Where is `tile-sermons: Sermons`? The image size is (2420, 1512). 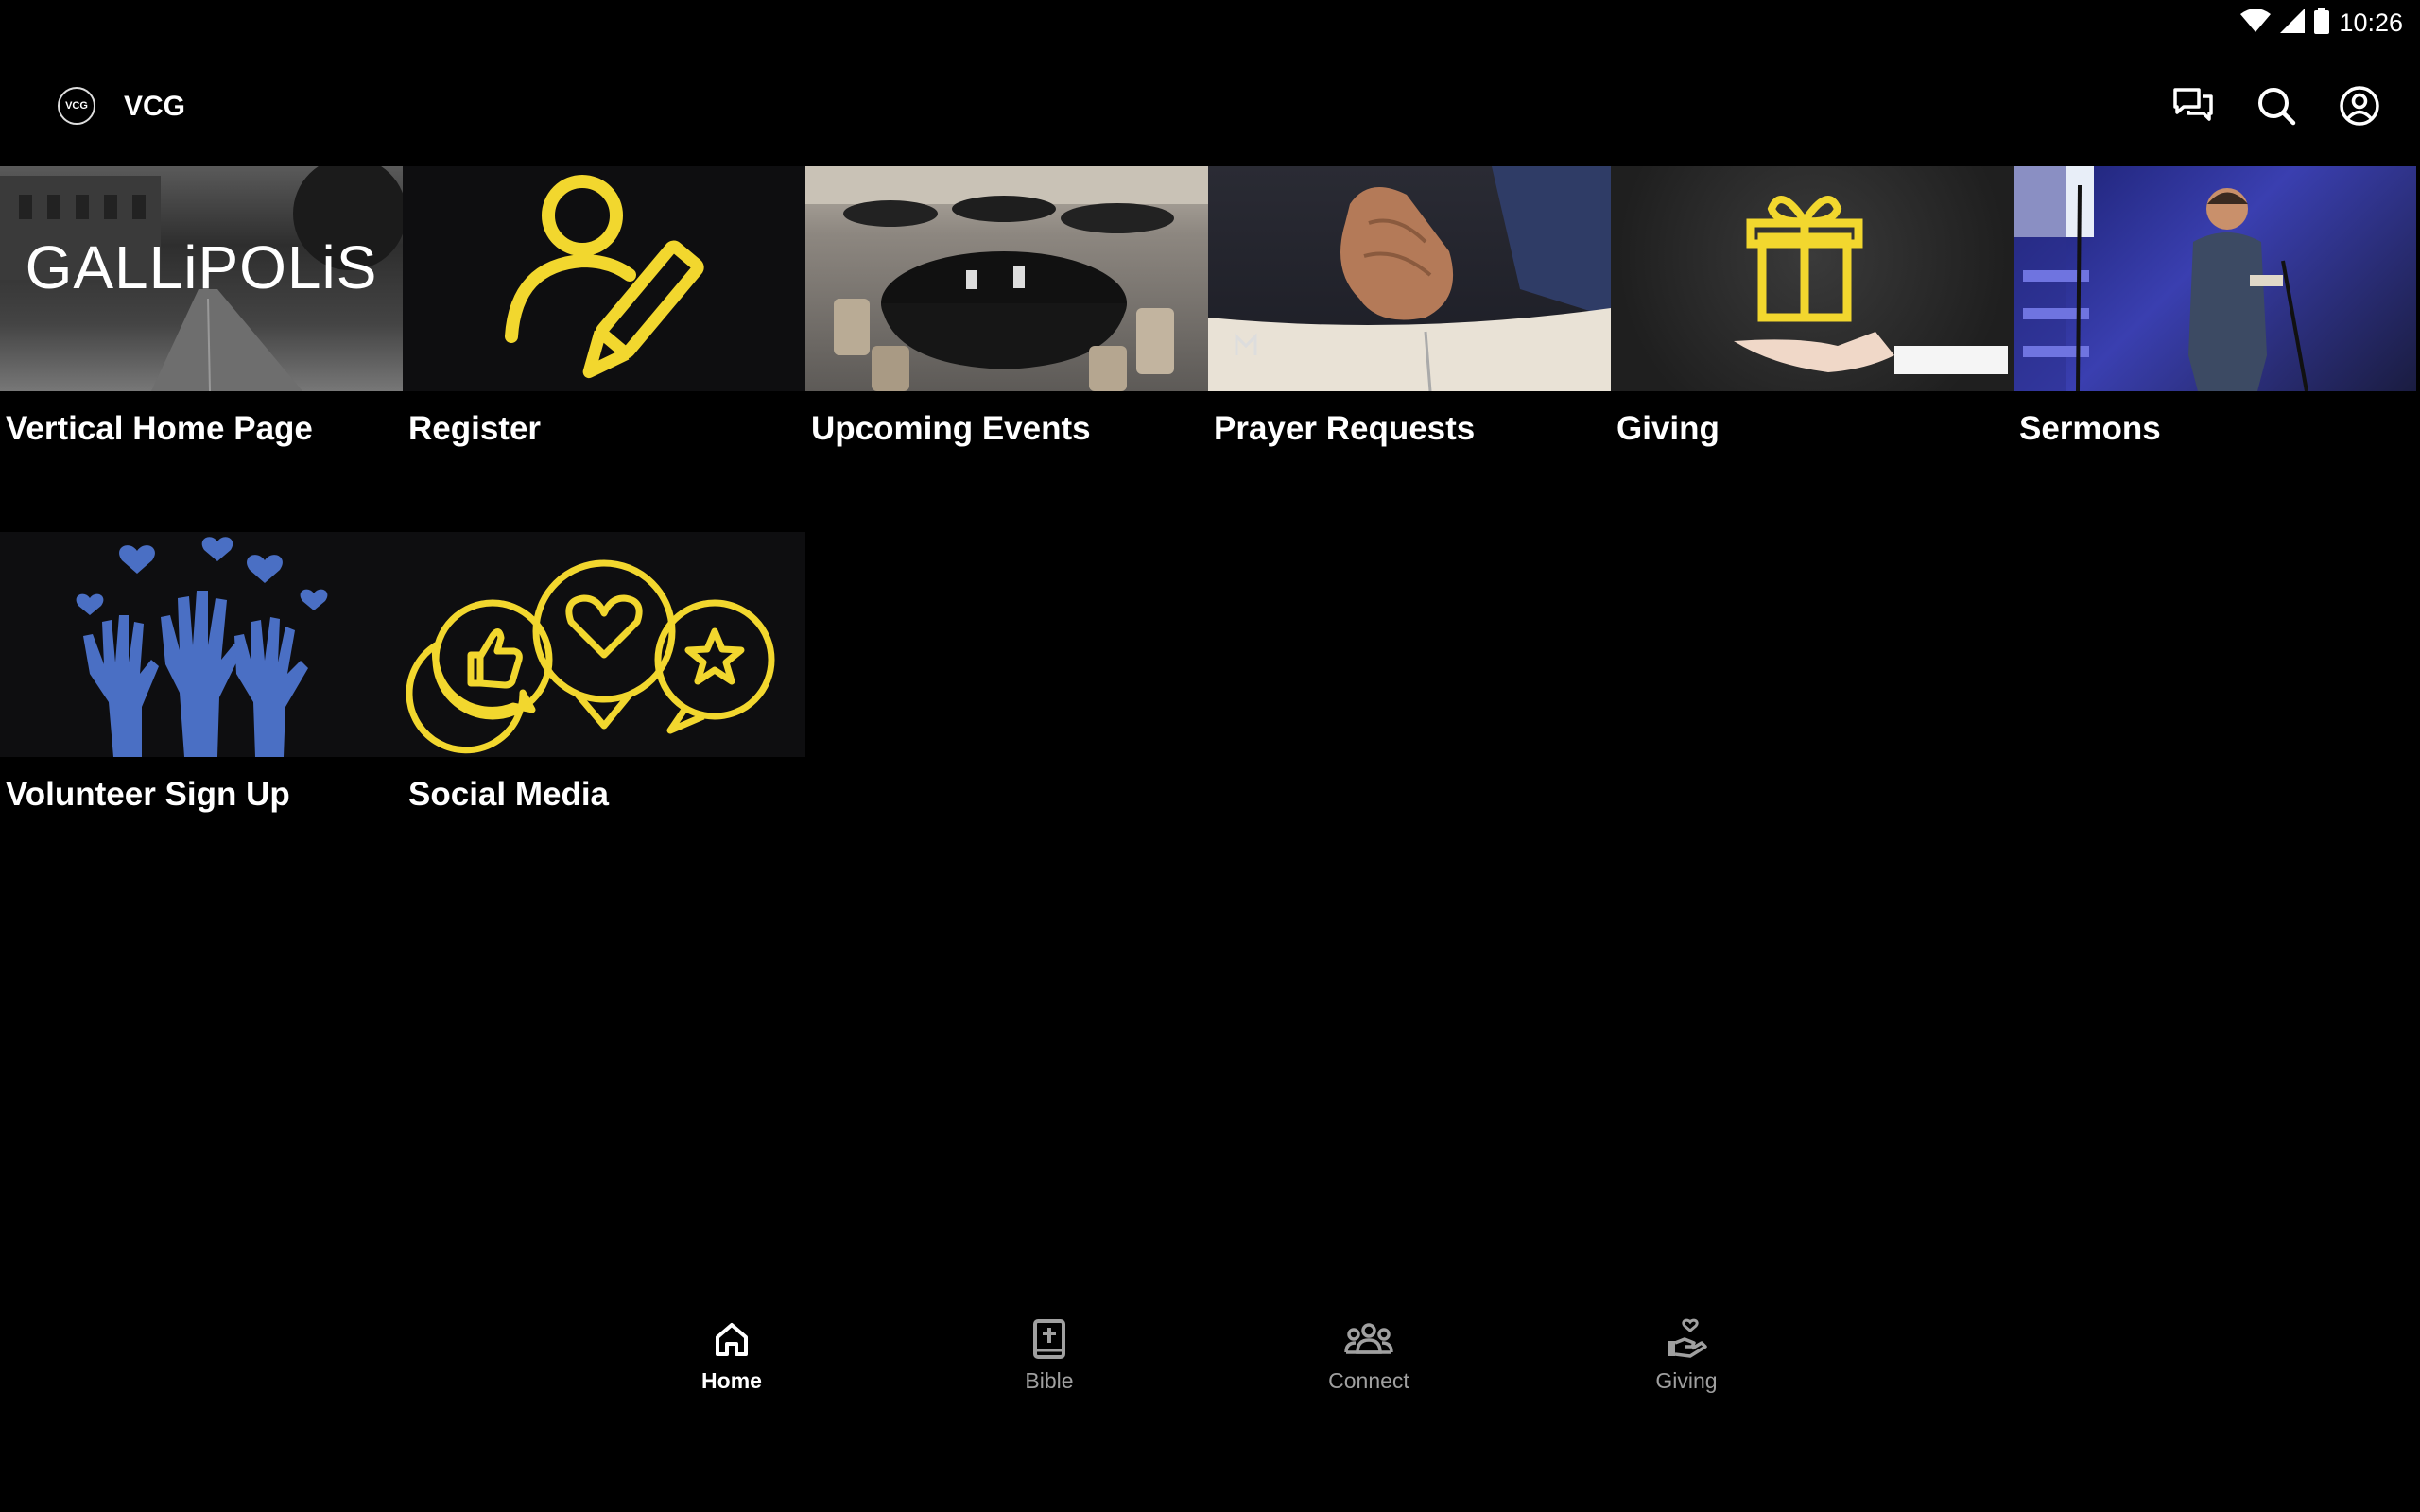
tile-sermons: Sermons is located at coordinates (2215, 307).